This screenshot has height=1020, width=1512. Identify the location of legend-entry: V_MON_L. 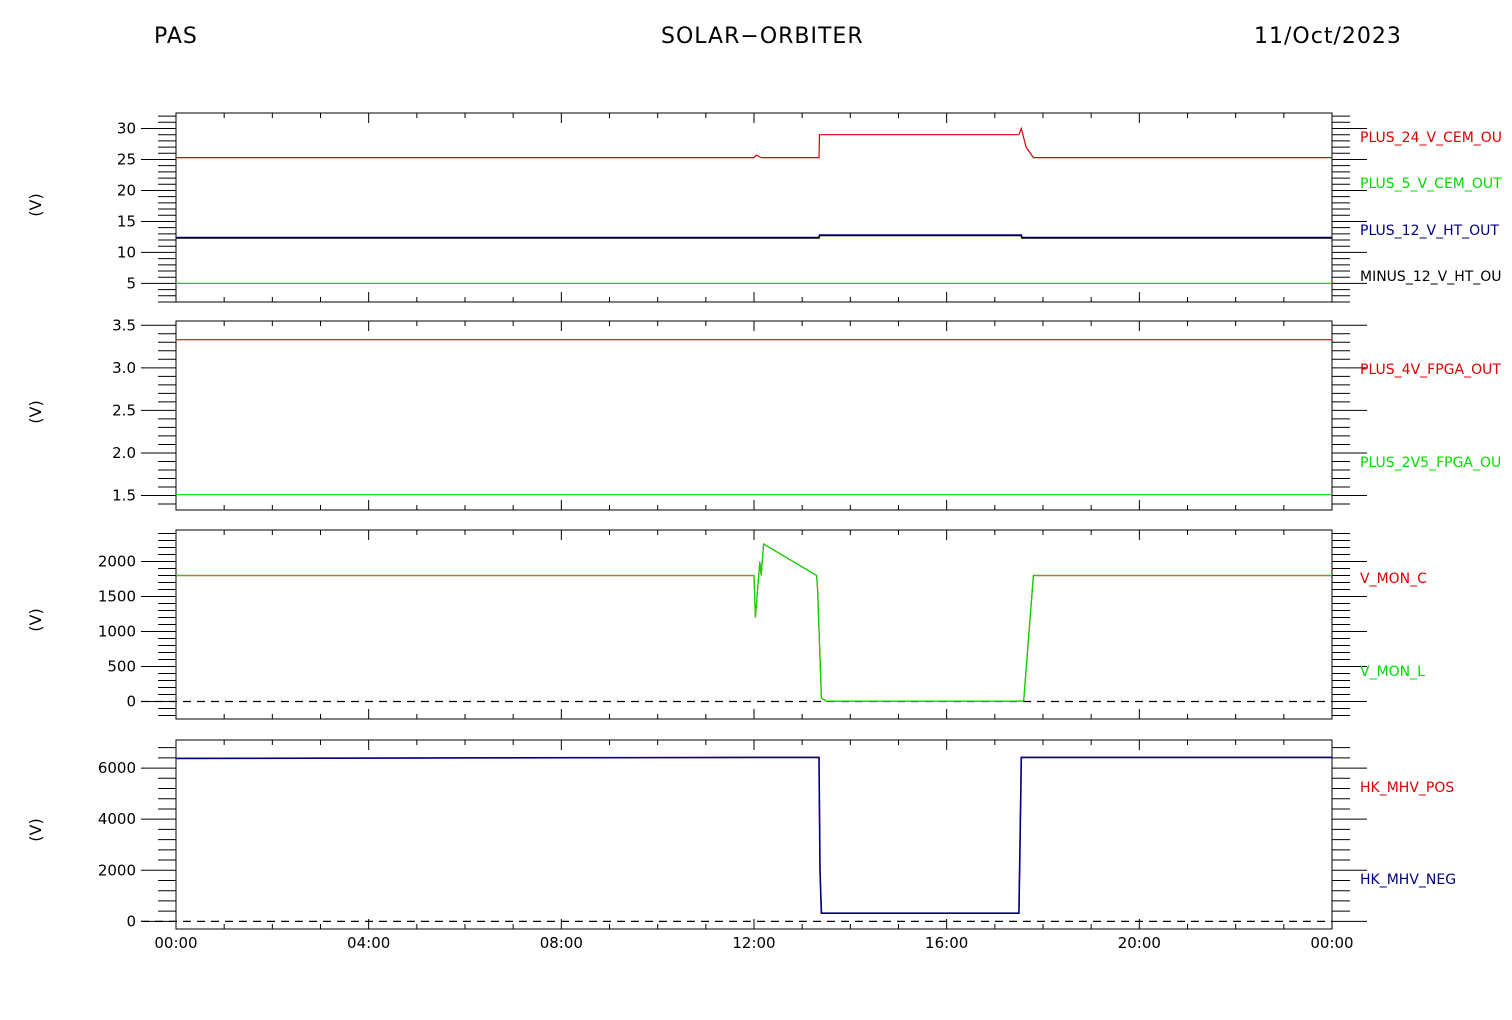
(1392, 672).